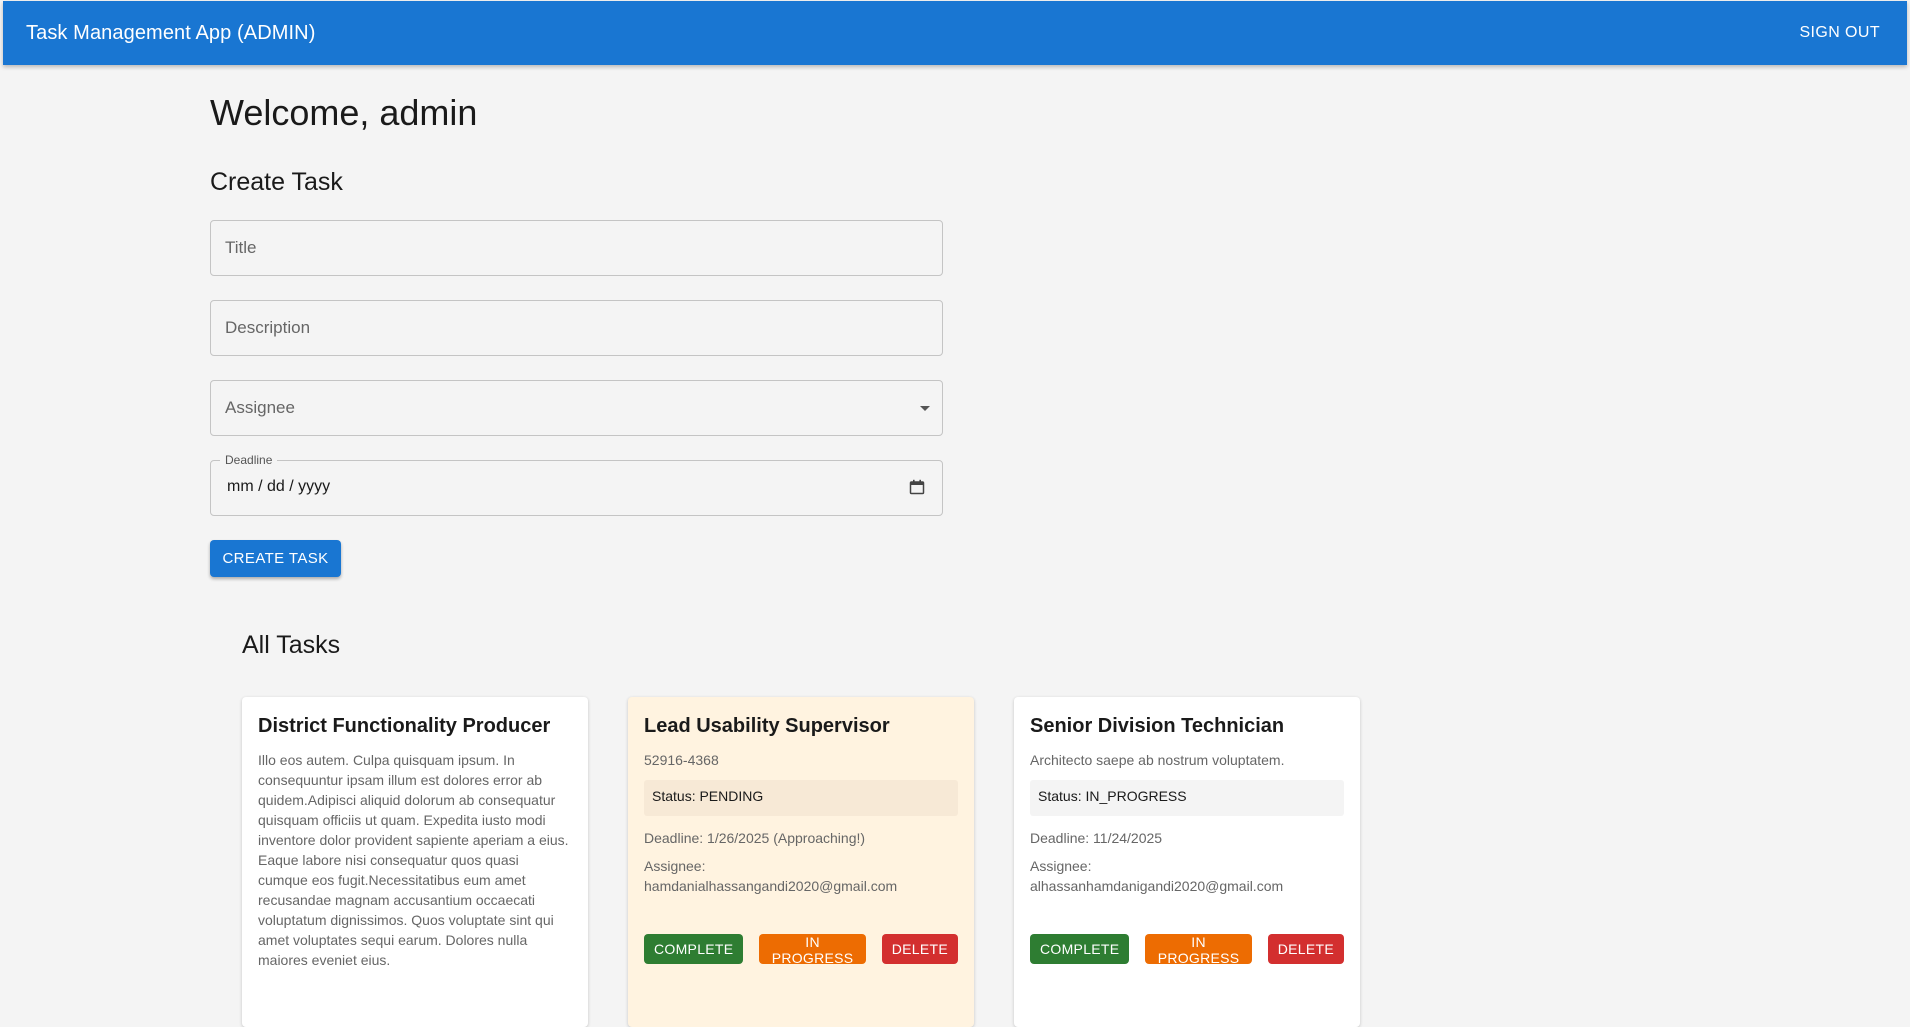  I want to click on task-description: 52916-4368, so click(681, 760).